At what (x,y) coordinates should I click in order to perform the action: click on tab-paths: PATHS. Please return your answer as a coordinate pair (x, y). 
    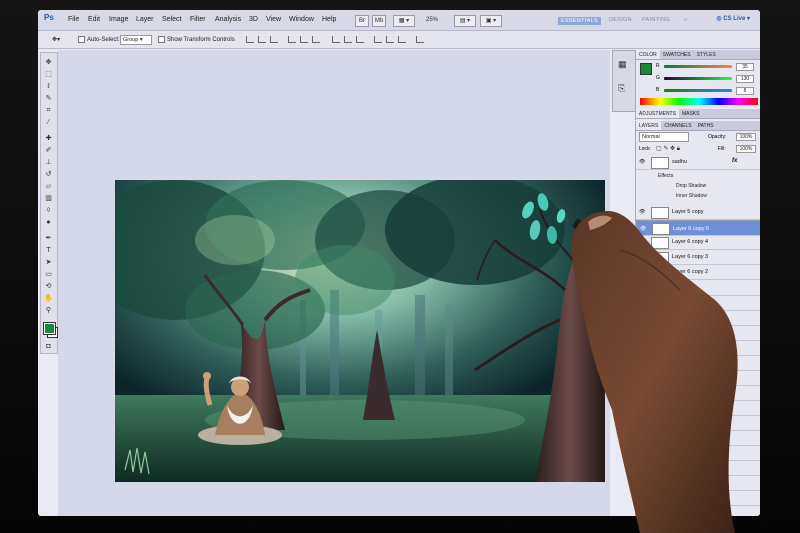
    Looking at the image, I should click on (706, 125).